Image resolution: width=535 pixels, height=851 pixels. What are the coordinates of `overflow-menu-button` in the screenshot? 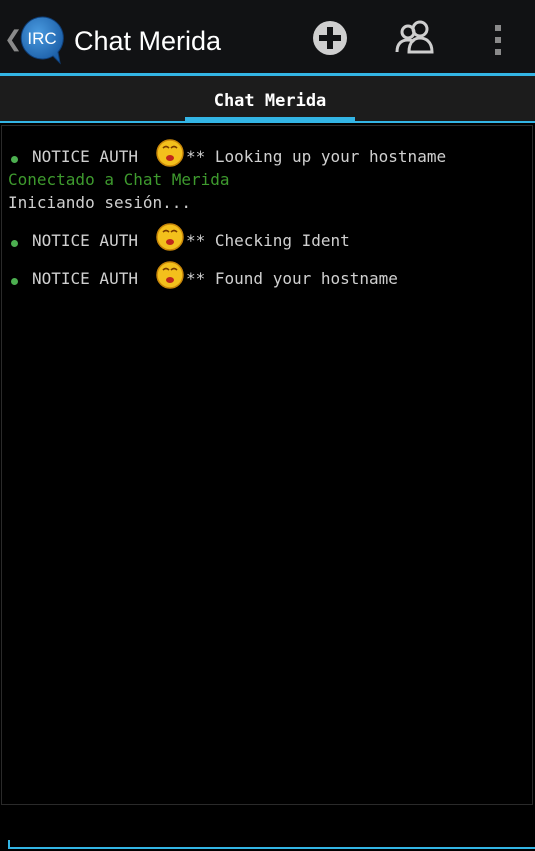 It's located at (498, 38).